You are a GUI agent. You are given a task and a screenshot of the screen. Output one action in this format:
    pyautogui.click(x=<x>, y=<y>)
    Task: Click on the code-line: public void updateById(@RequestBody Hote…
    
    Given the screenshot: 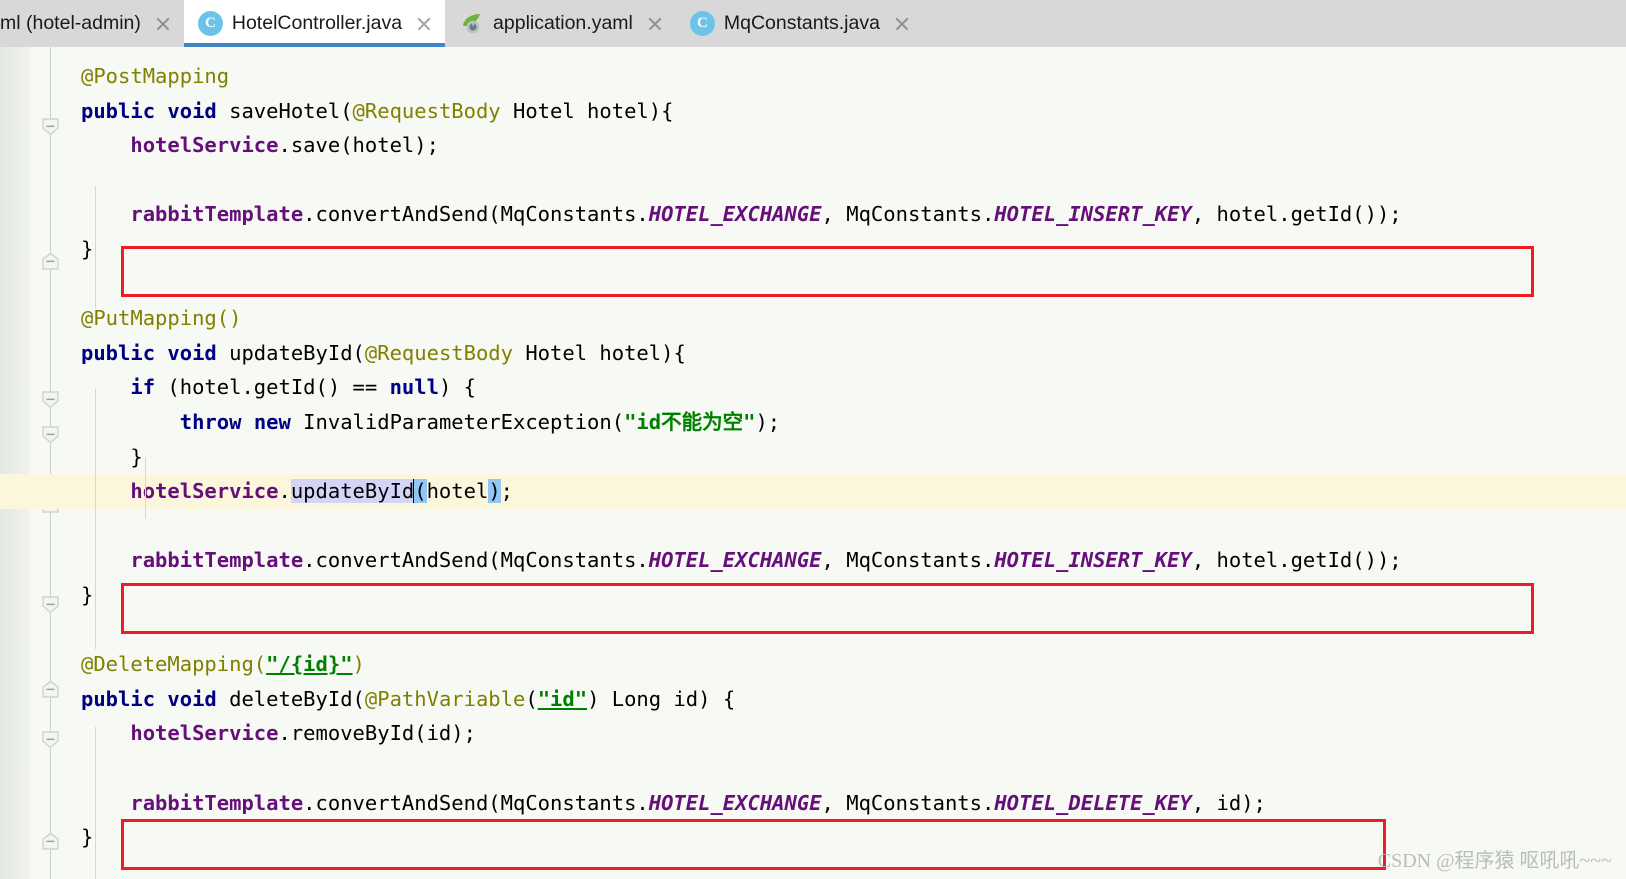 What is the action you would take?
    pyautogui.click(x=813, y=353)
    